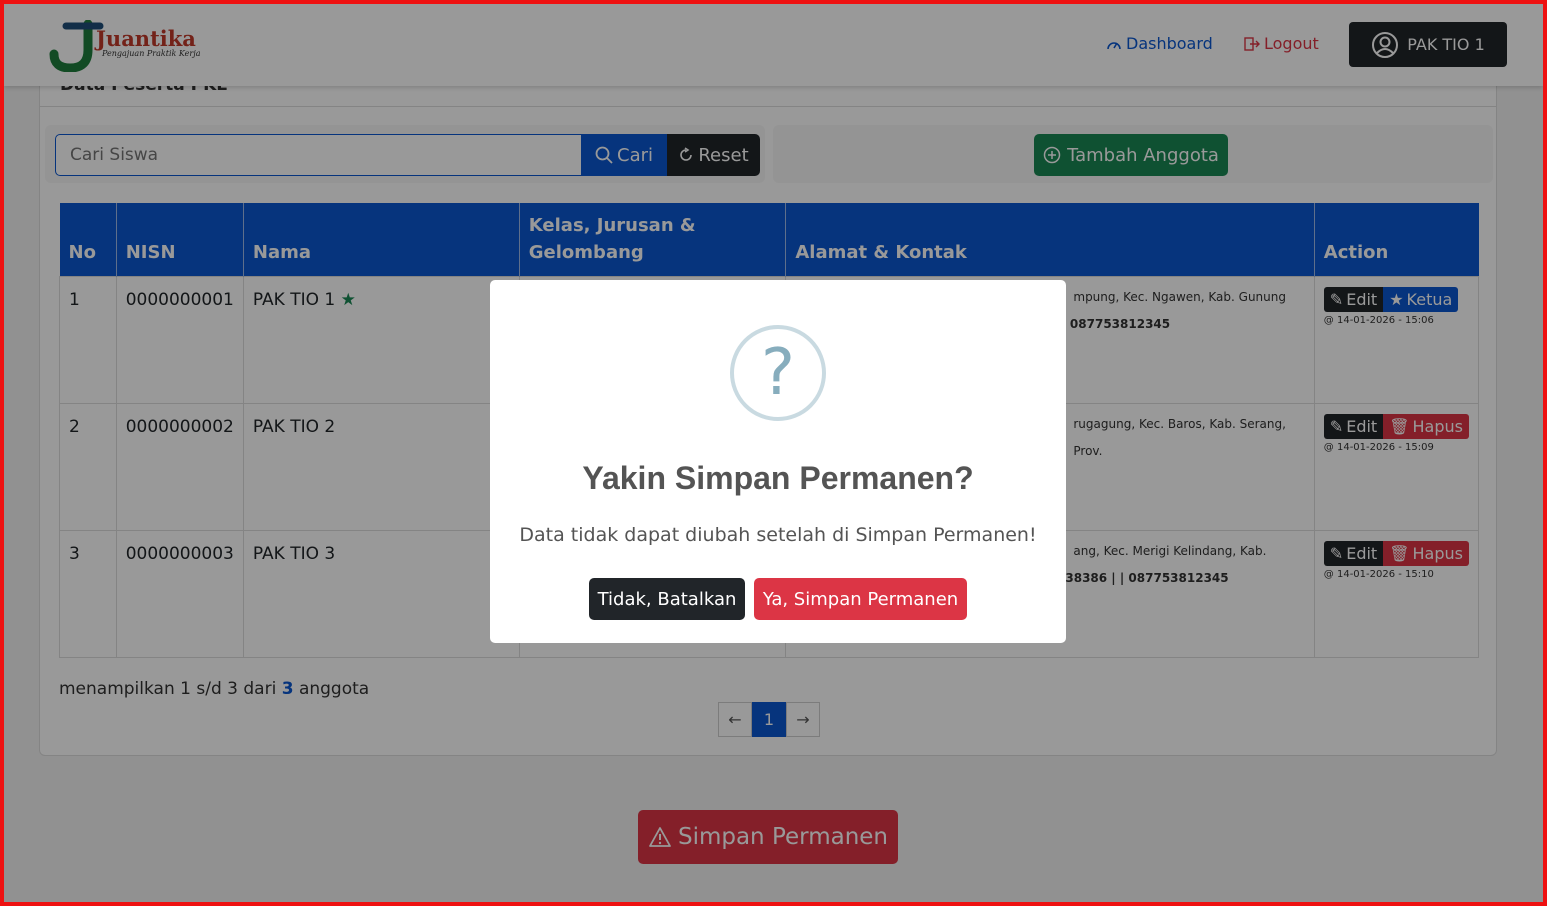 The image size is (1547, 906). I want to click on cancel-button: Tidak, Batalkan, so click(667, 599).